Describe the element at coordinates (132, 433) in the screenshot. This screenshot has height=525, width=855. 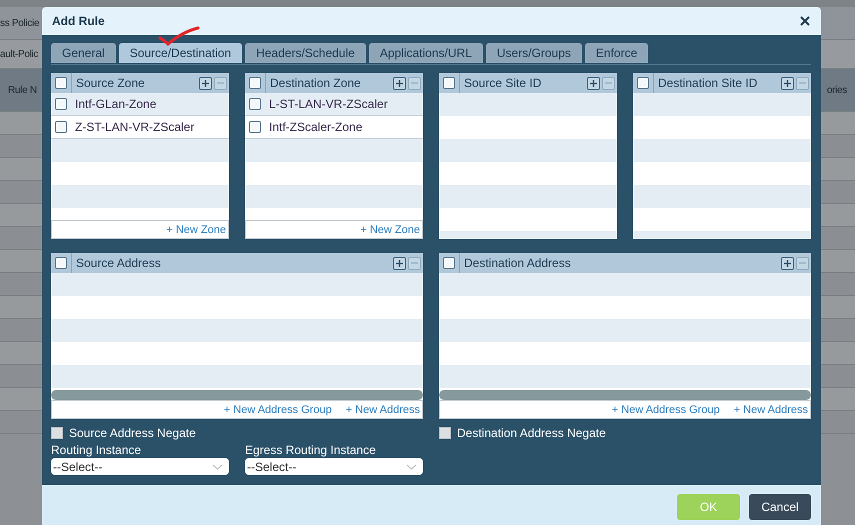
I see `checkbox-label: Source Address Negate` at that location.